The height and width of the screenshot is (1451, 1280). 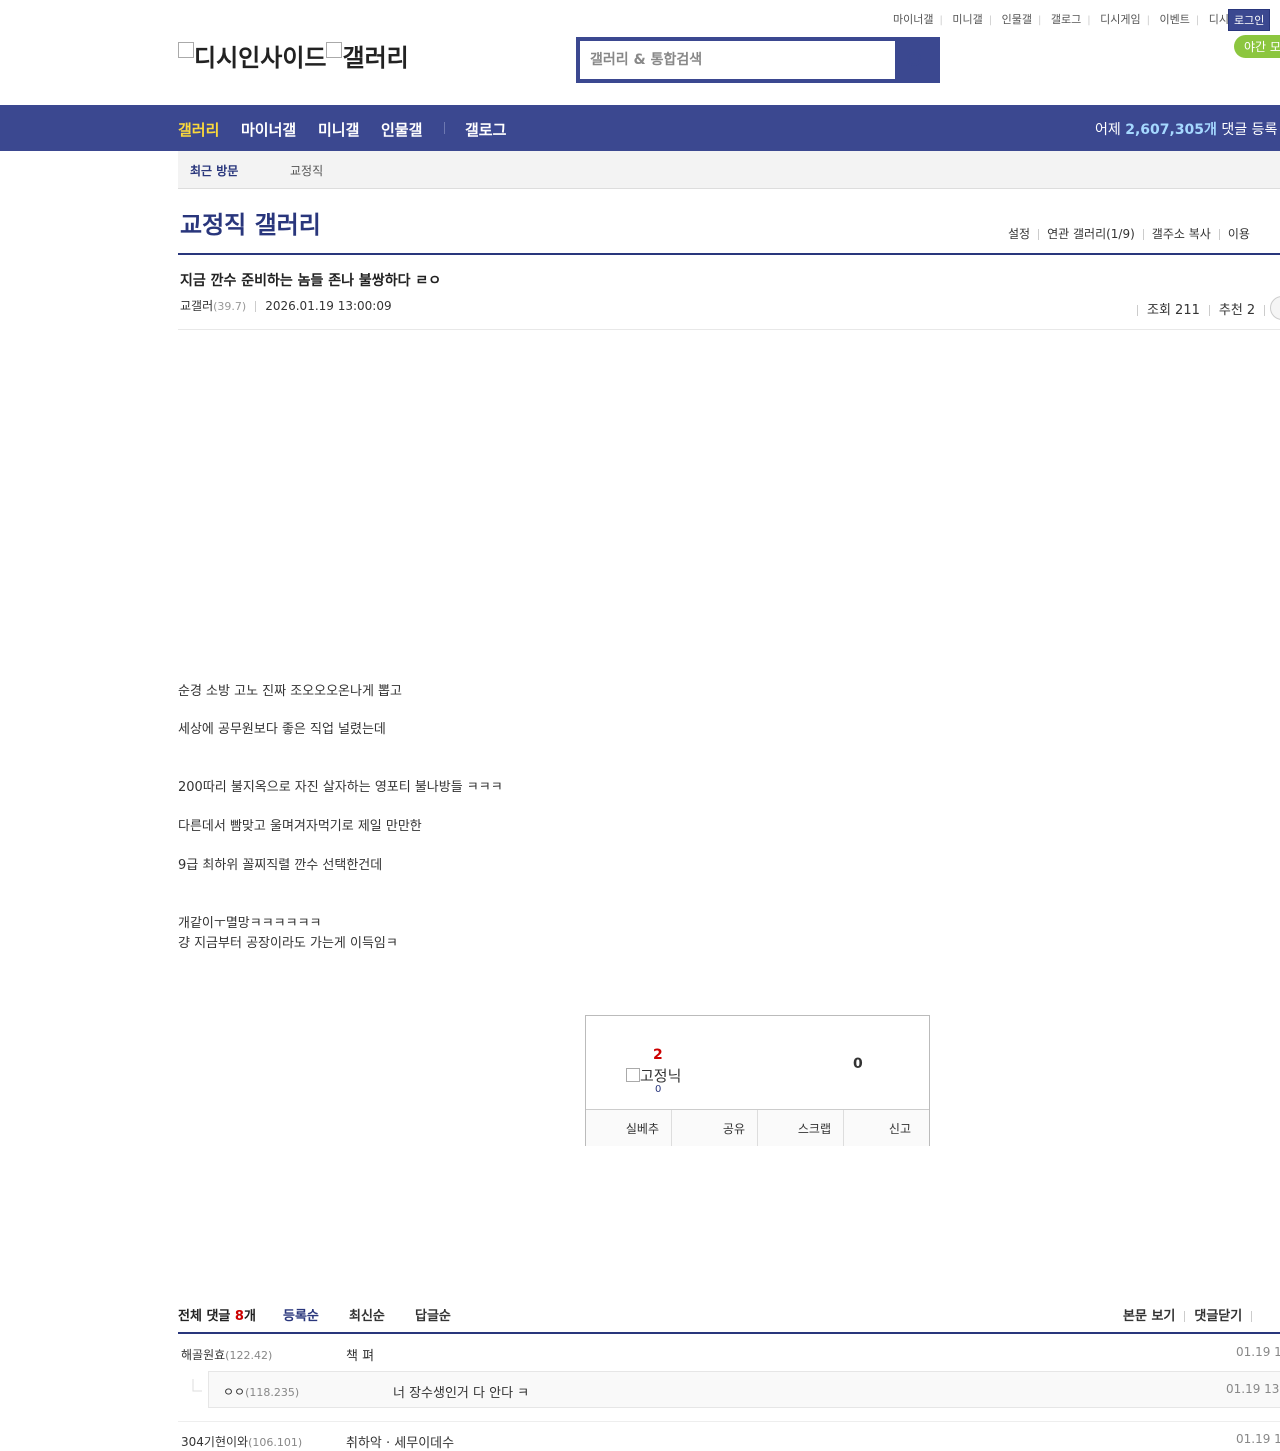 I want to click on comments-header: 전체 댓글 8개, so click(x=217, y=1314).